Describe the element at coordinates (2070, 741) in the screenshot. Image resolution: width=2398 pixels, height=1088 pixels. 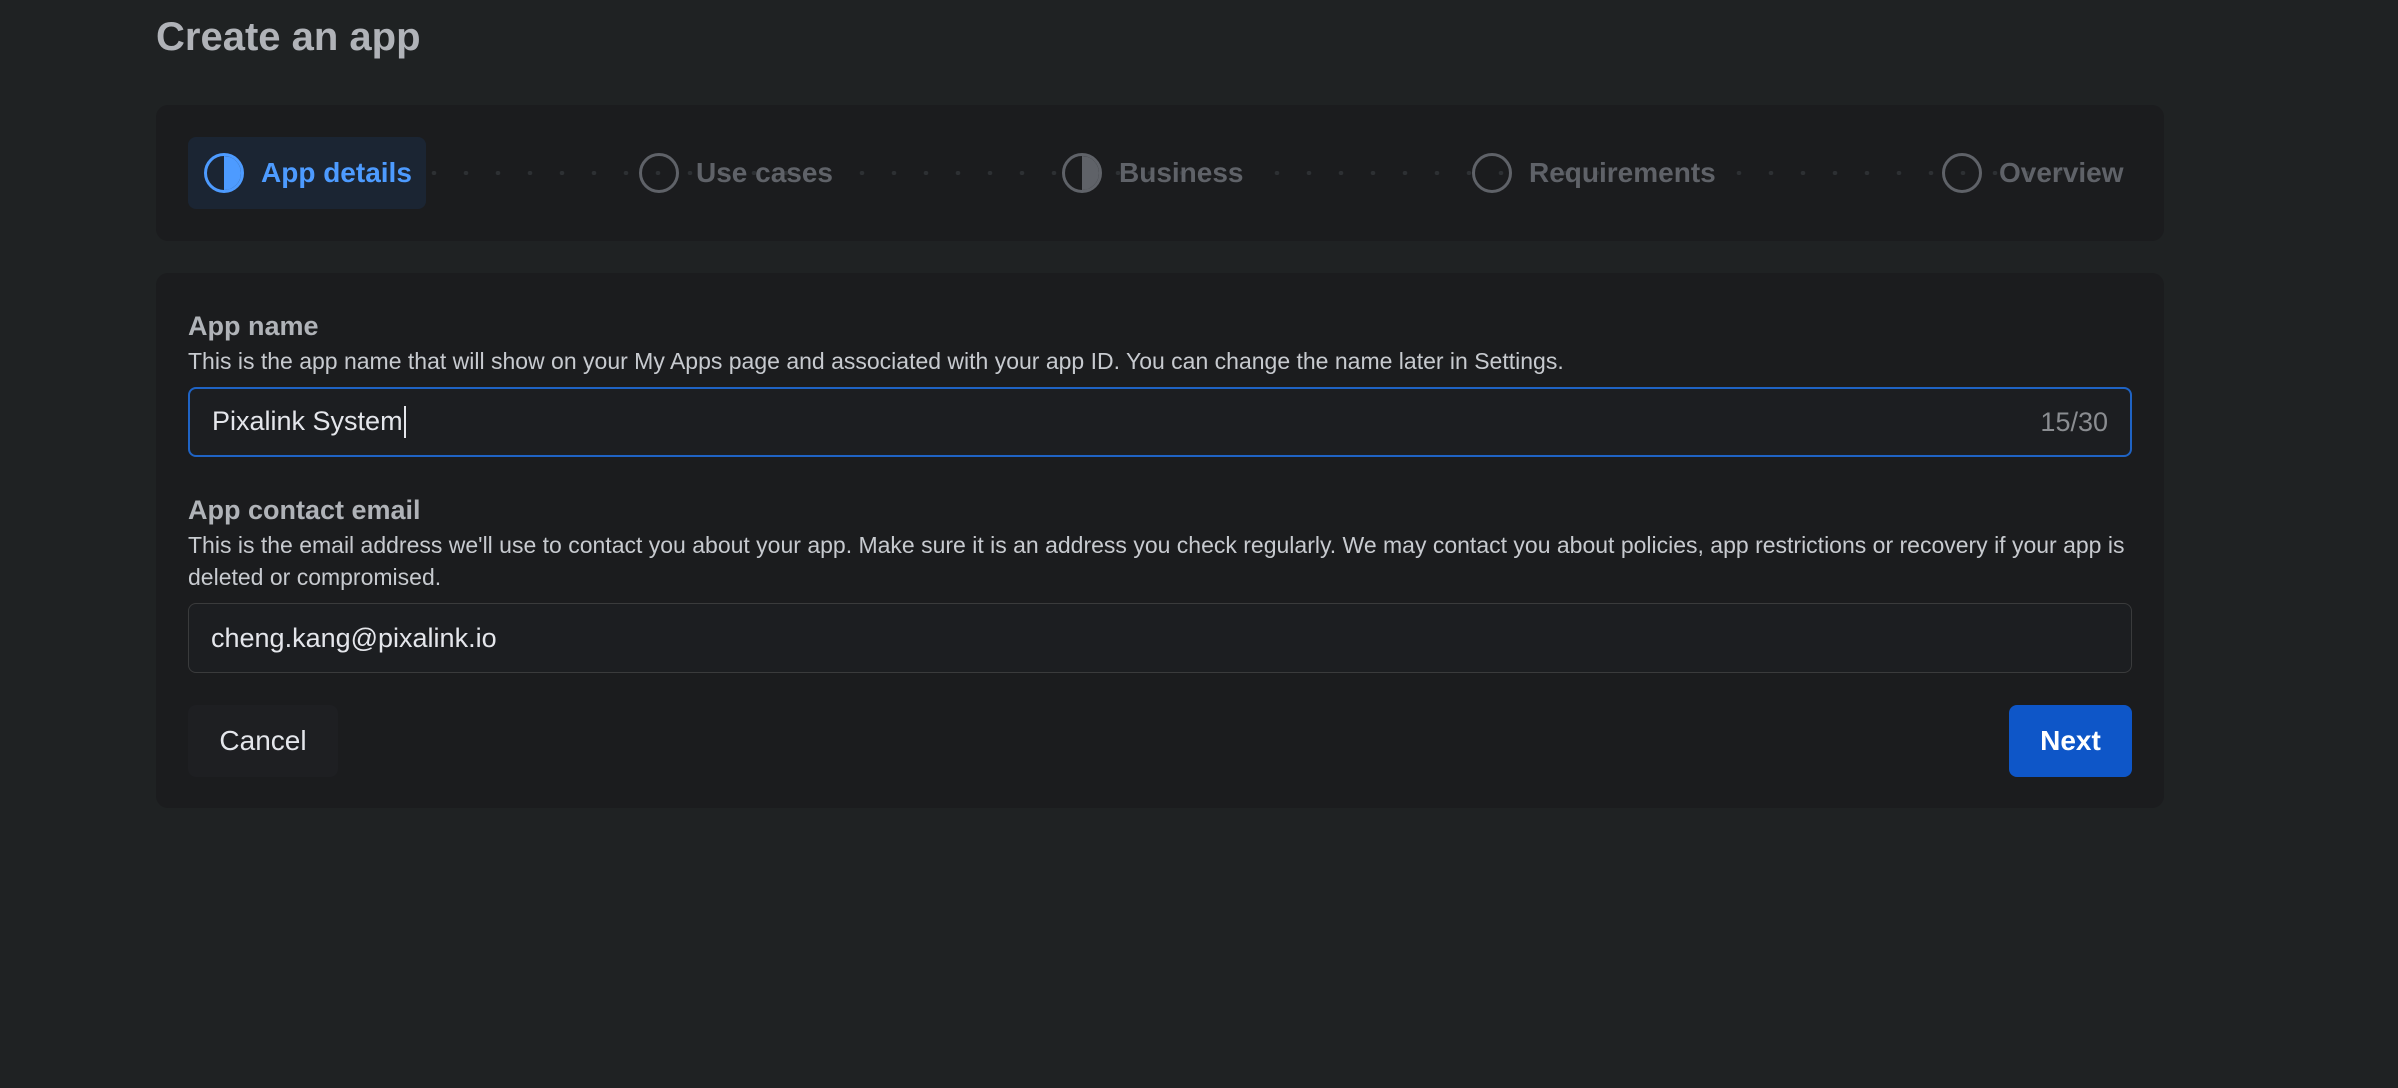
I see `next-button: Next` at that location.